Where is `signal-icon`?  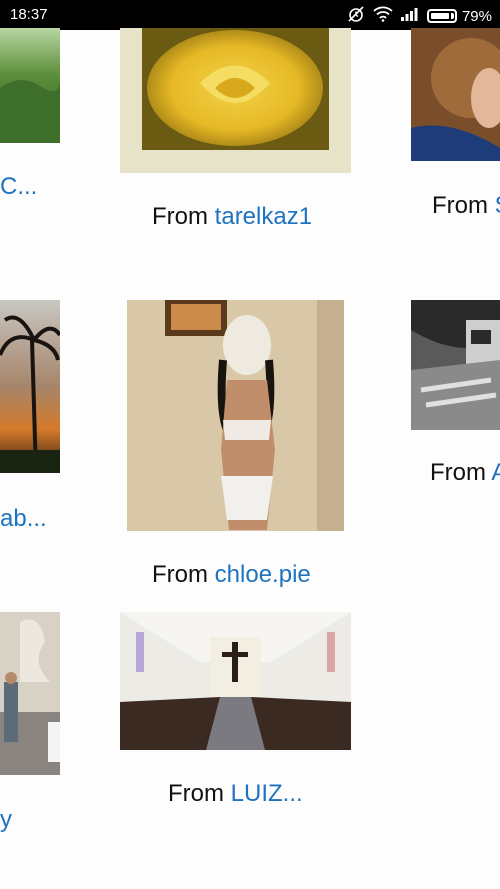
signal-icon is located at coordinates (409, 16).